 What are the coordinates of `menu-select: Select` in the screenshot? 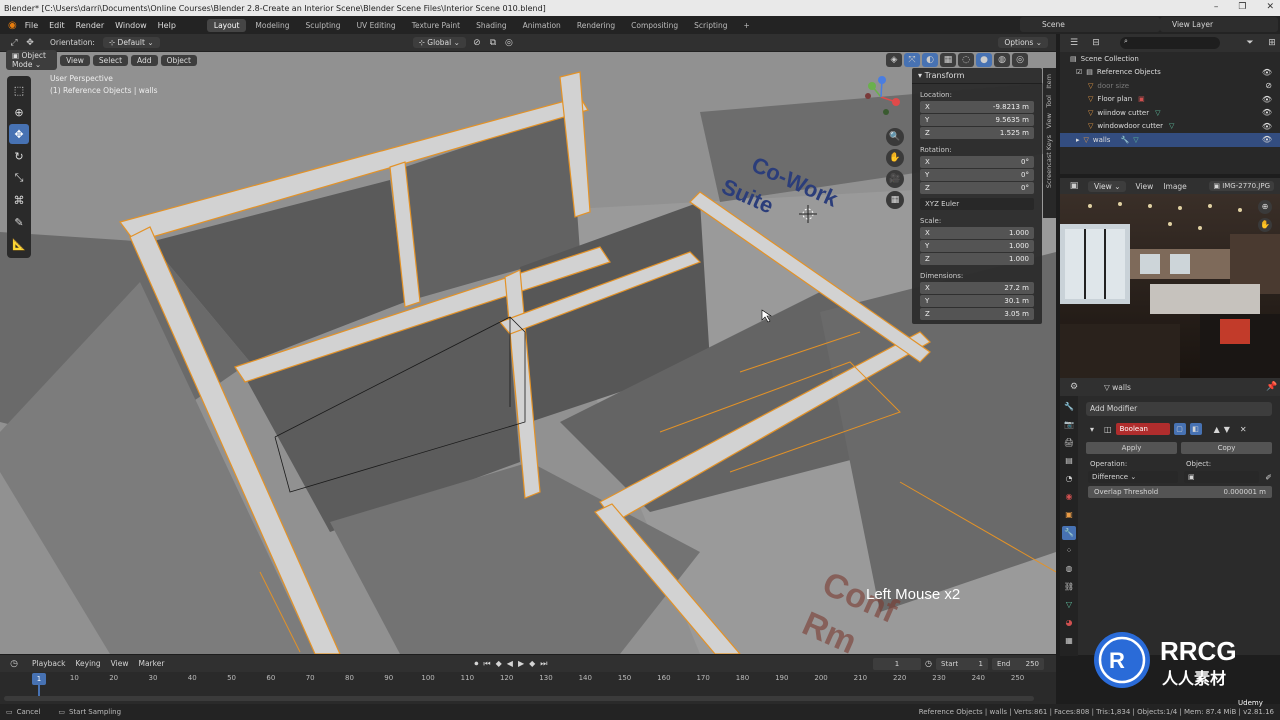 It's located at (110, 60).